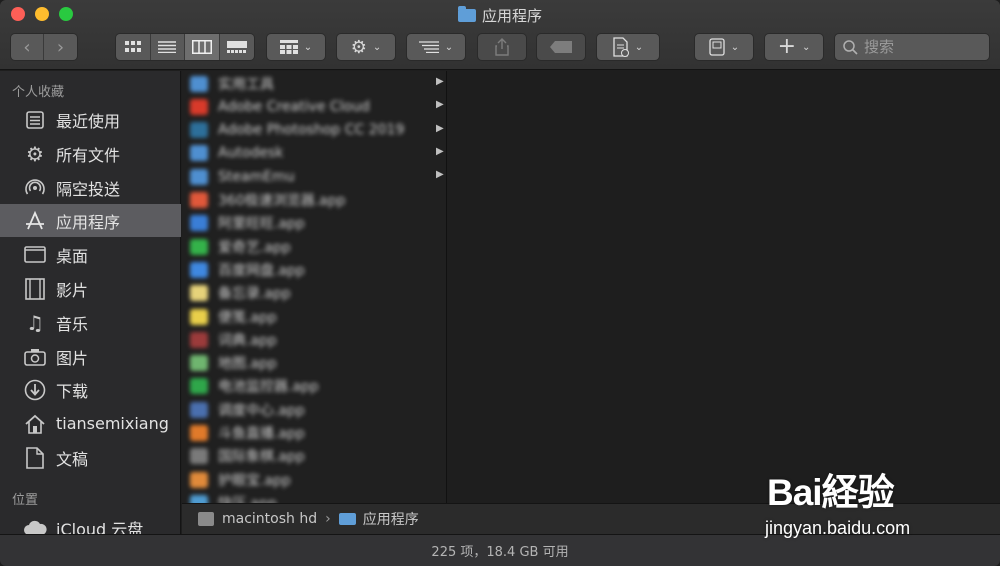 The height and width of the screenshot is (566, 1000). I want to click on disclosure-arrow-icon: ▶, so click(440, 128).